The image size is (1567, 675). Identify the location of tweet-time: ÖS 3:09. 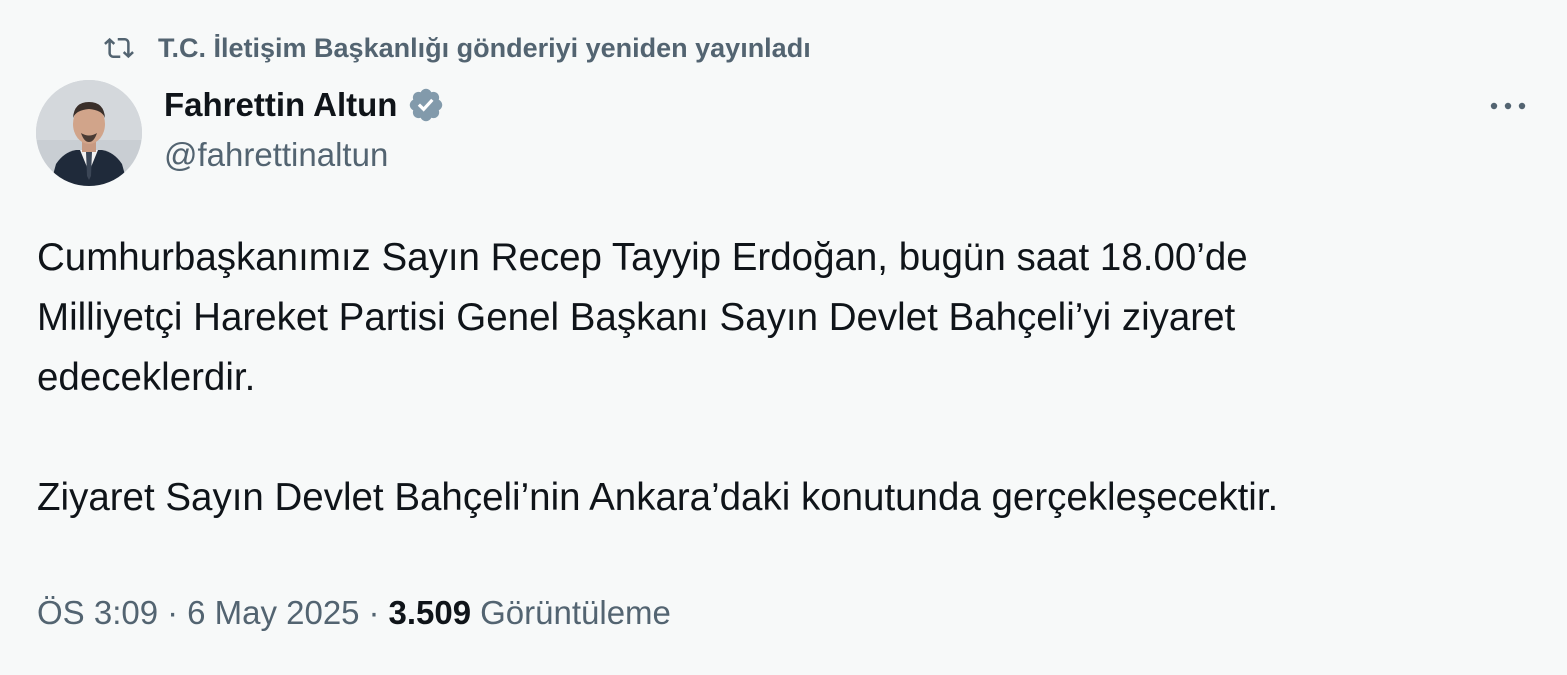
(97, 613).